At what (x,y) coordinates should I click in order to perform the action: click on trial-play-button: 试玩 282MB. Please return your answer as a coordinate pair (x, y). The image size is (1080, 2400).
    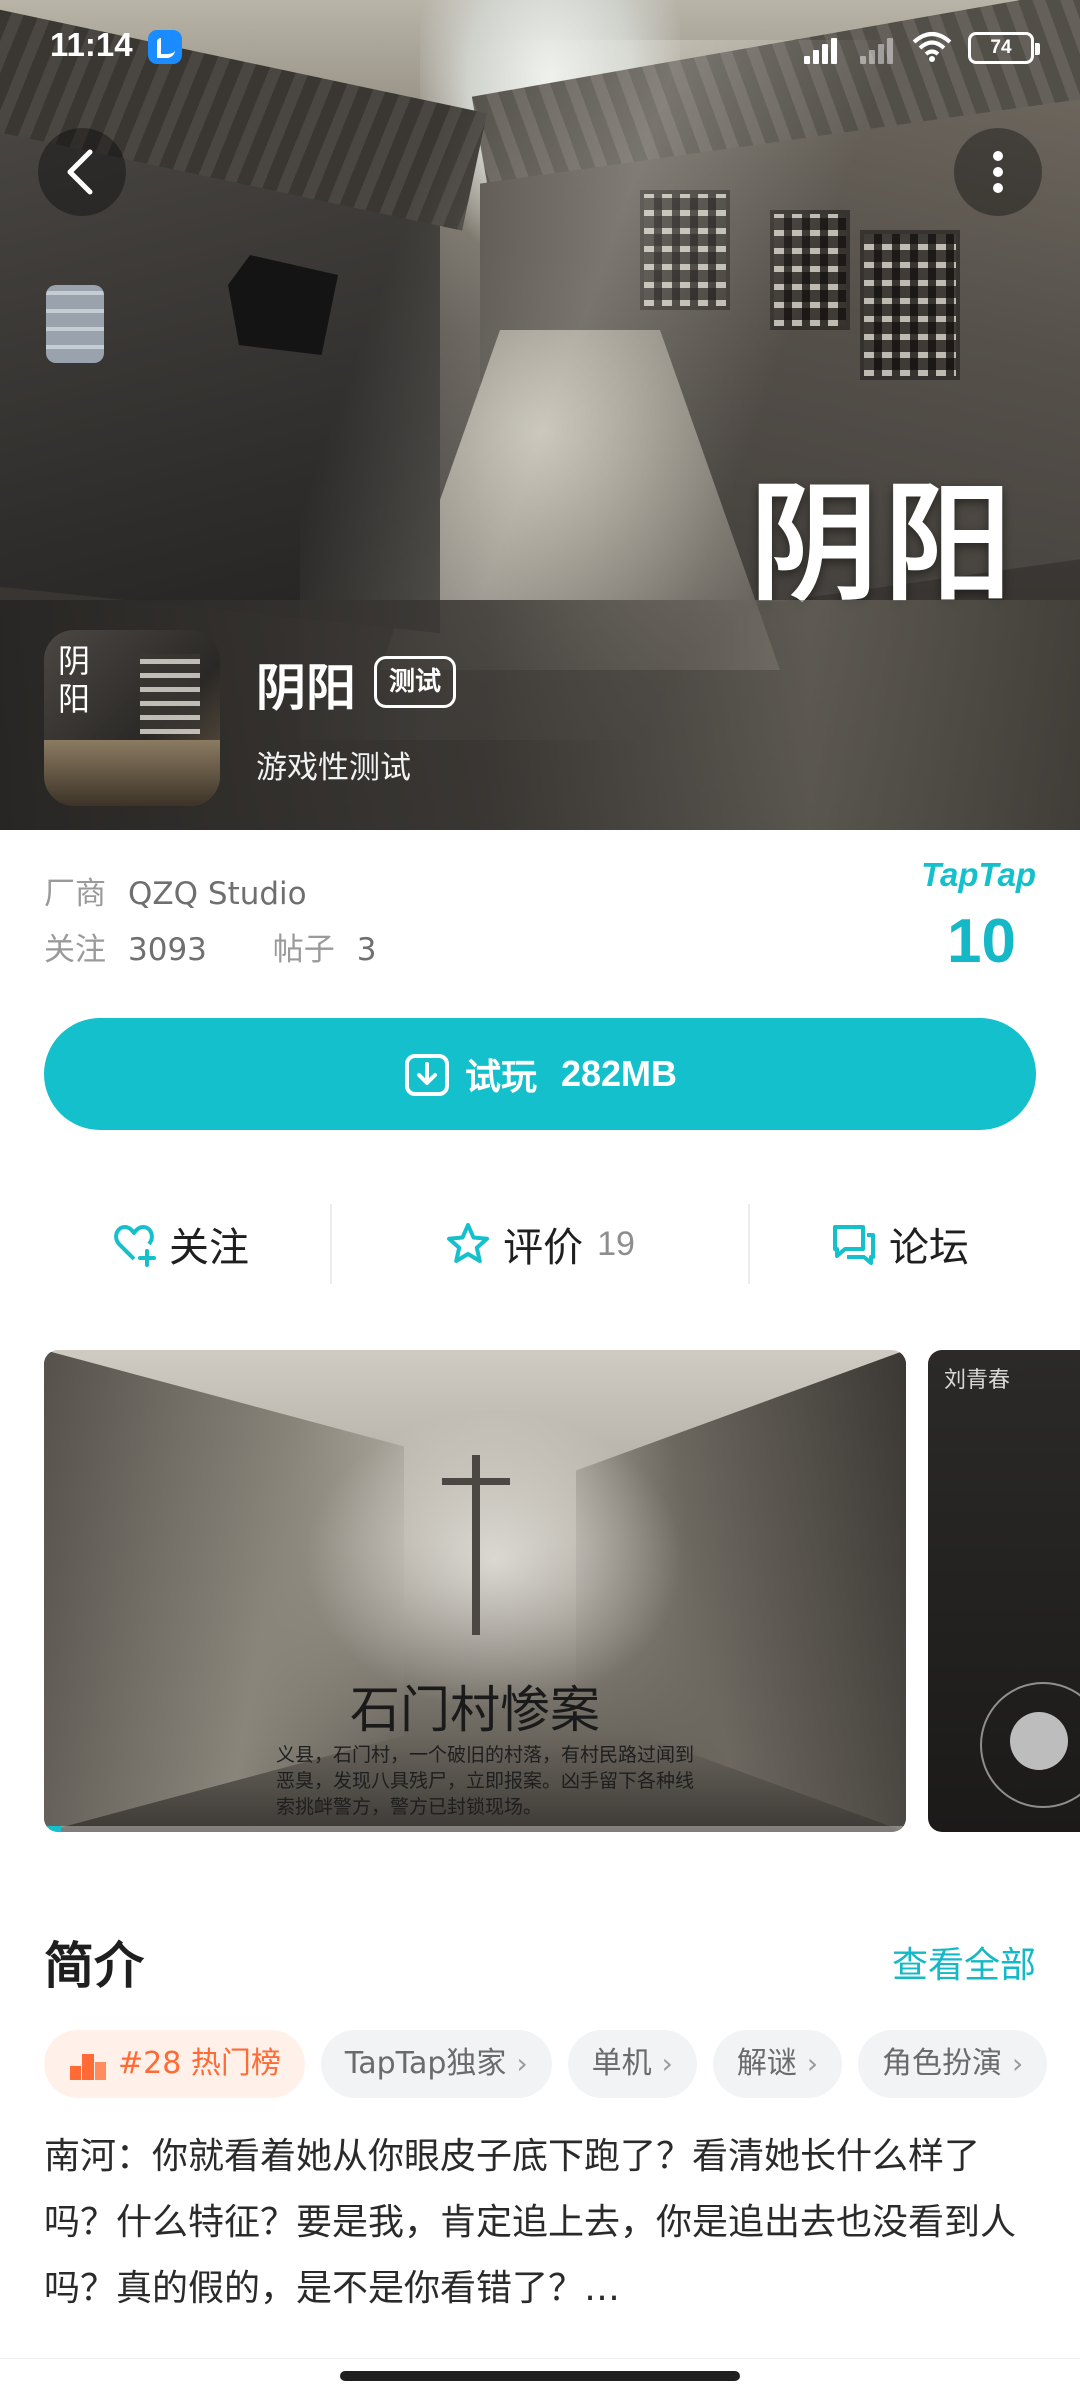
    Looking at the image, I should click on (540, 1074).